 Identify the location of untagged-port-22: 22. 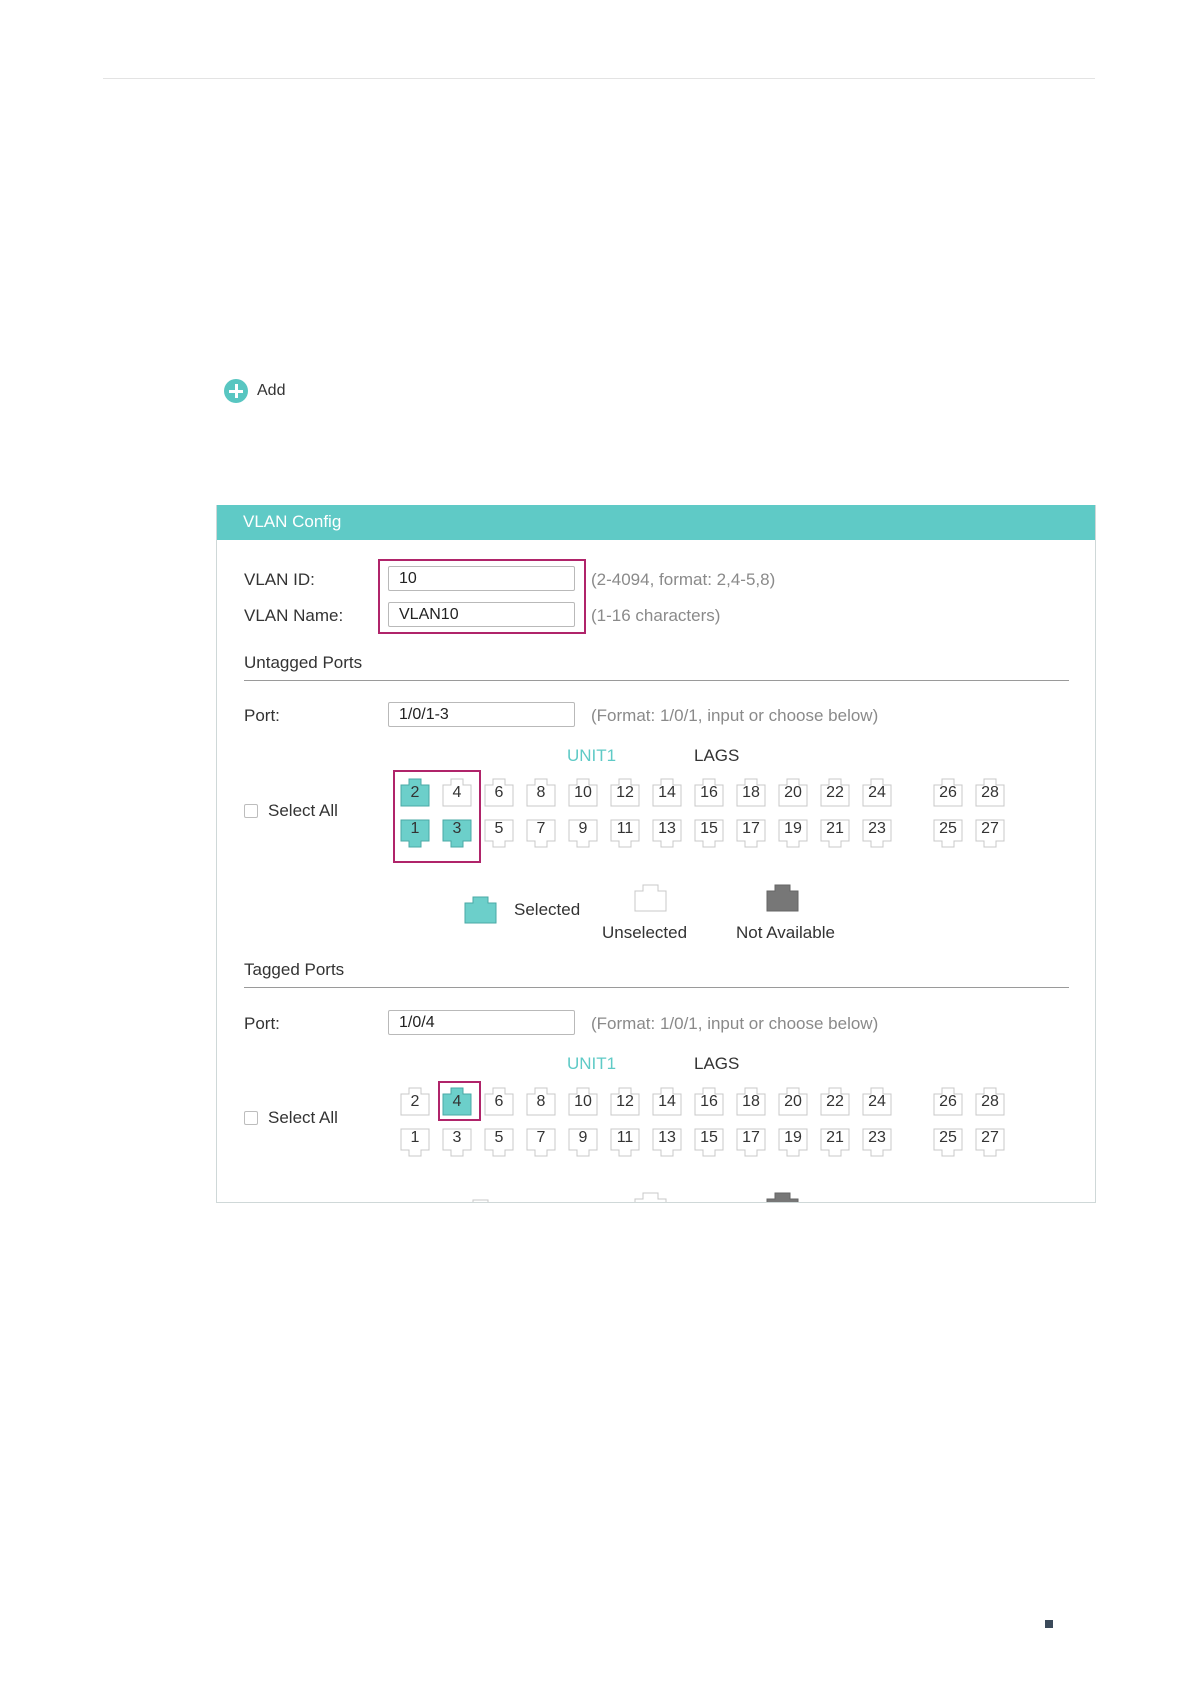
(835, 792).